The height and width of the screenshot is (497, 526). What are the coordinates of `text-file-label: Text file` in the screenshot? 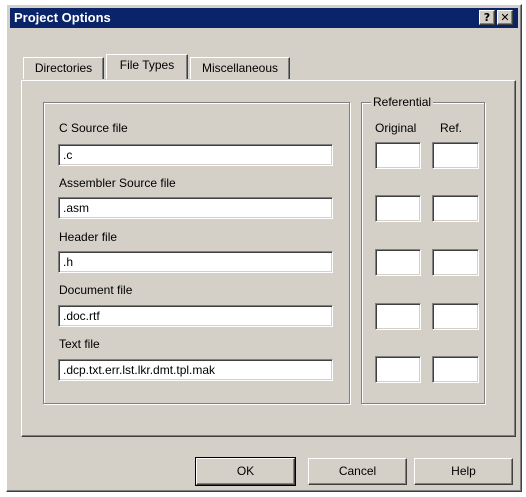 It's located at (79, 344).